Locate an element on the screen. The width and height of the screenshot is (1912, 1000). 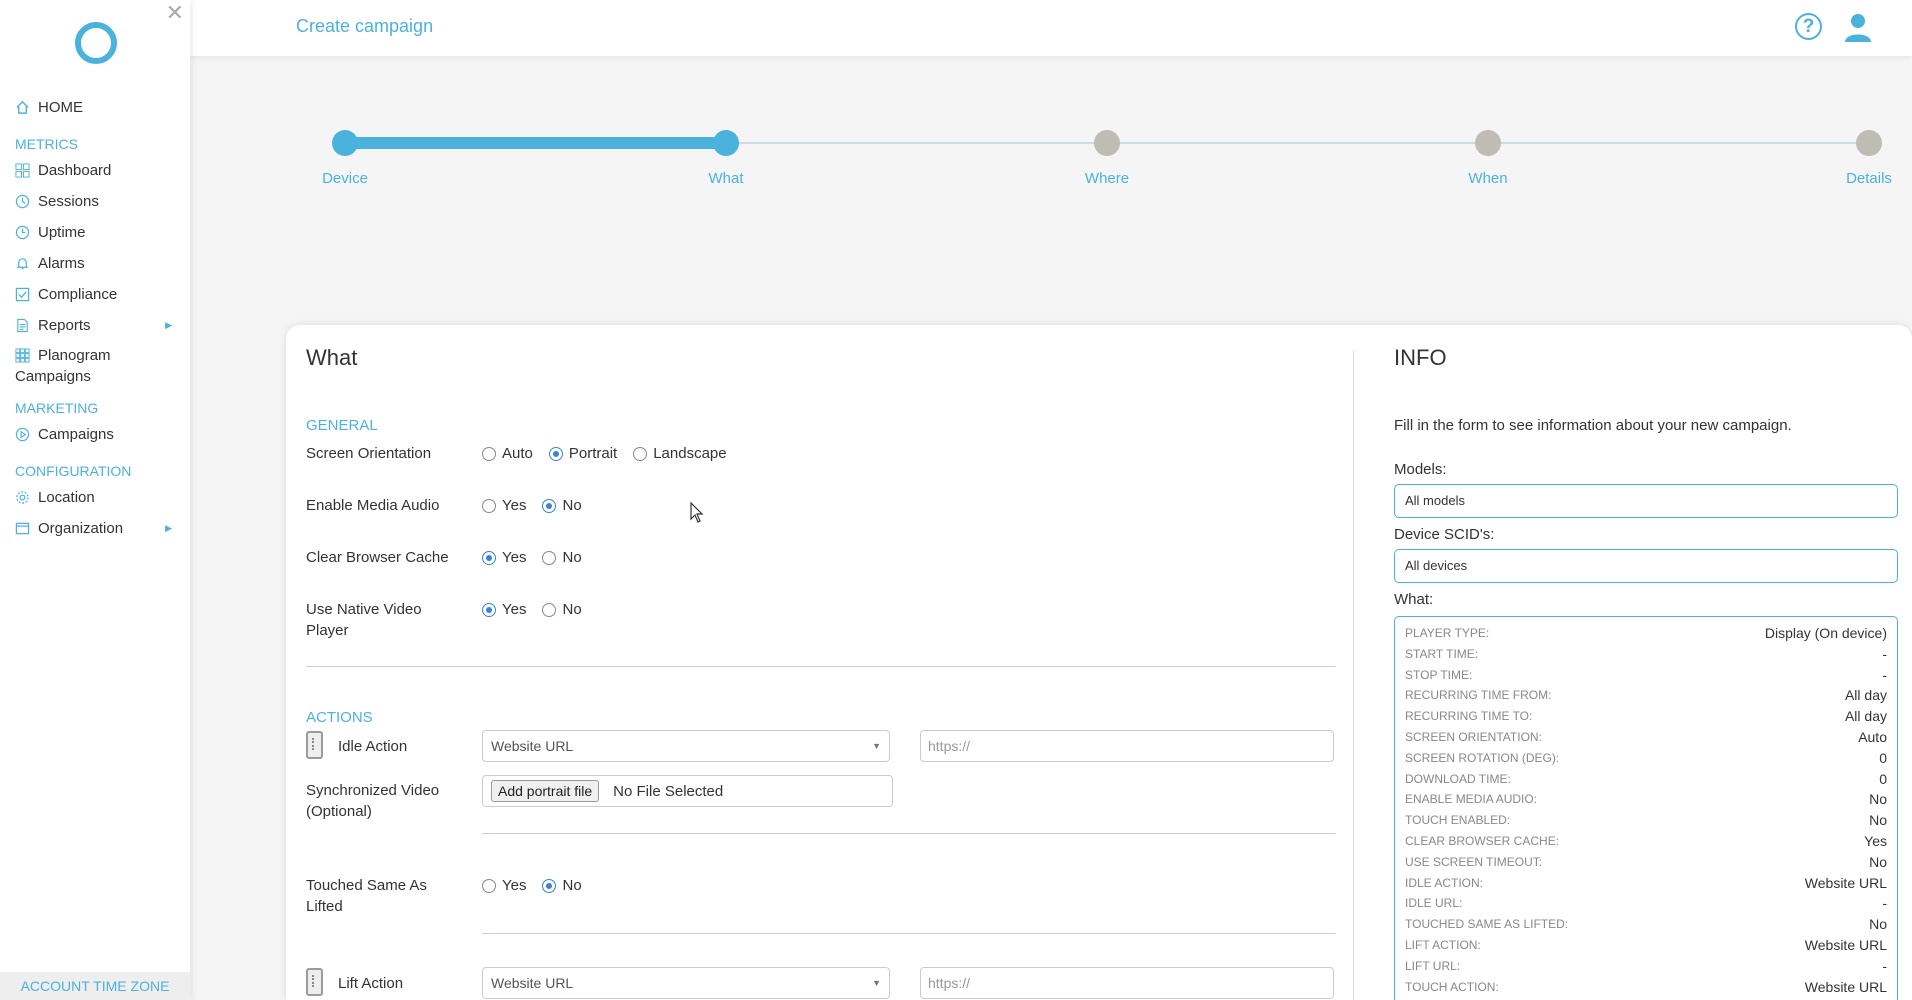
sidebar-item-campaigns: Campaigns is located at coordinates (95, 434).